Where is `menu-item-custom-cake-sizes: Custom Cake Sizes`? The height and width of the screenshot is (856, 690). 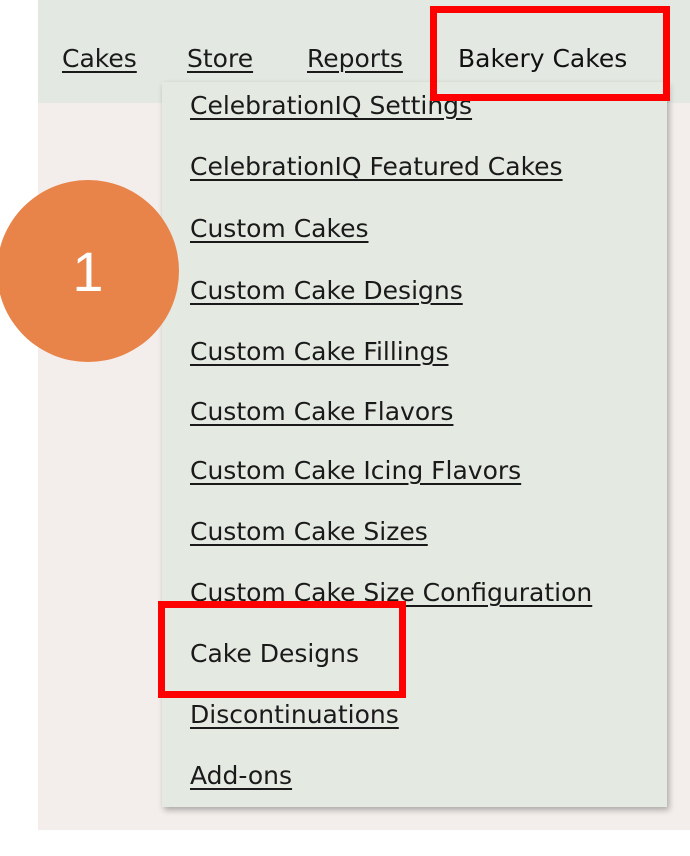
menu-item-custom-cake-sizes: Custom Cake Sizes is located at coordinates (309, 532).